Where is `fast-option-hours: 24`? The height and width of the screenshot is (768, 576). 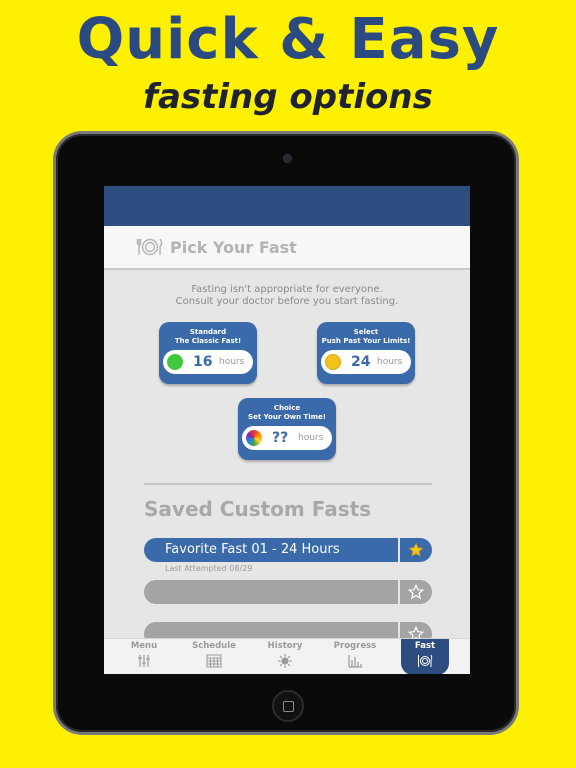 fast-option-hours: 24 is located at coordinates (361, 362).